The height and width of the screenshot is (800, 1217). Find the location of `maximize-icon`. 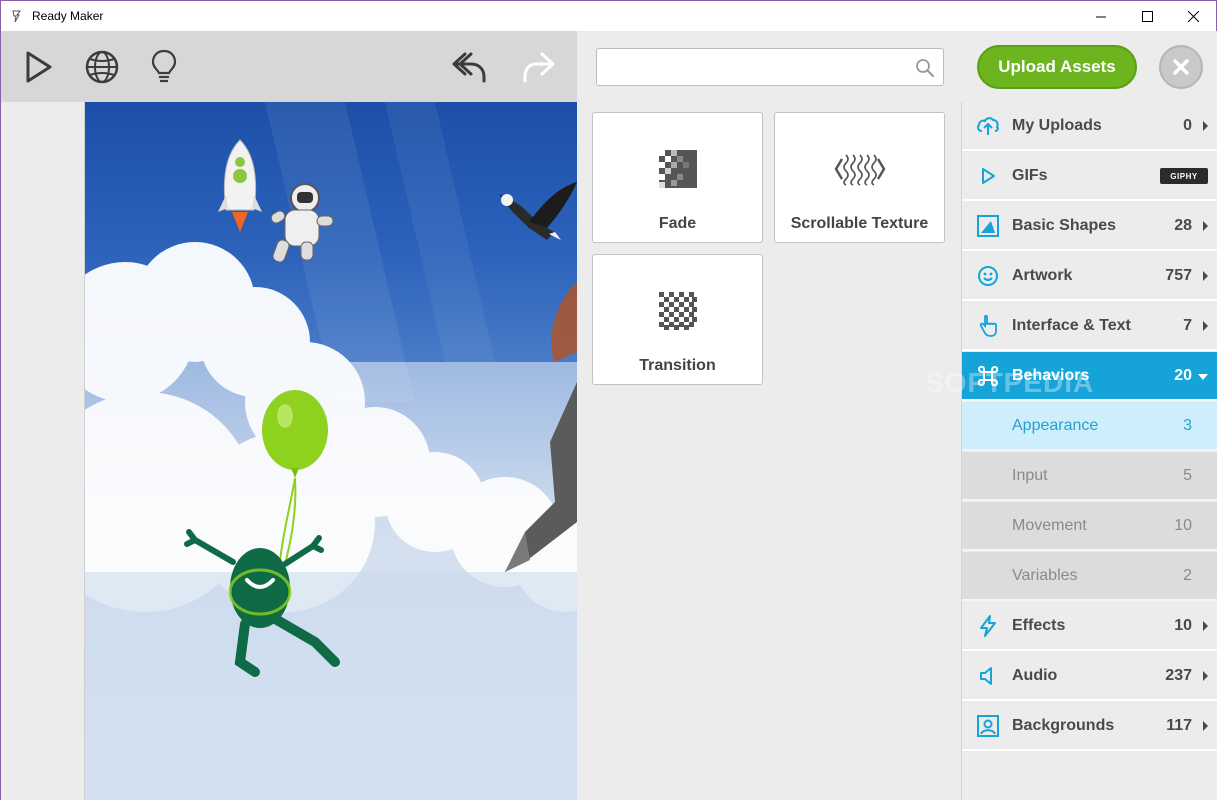

maximize-icon is located at coordinates (1147, 16).